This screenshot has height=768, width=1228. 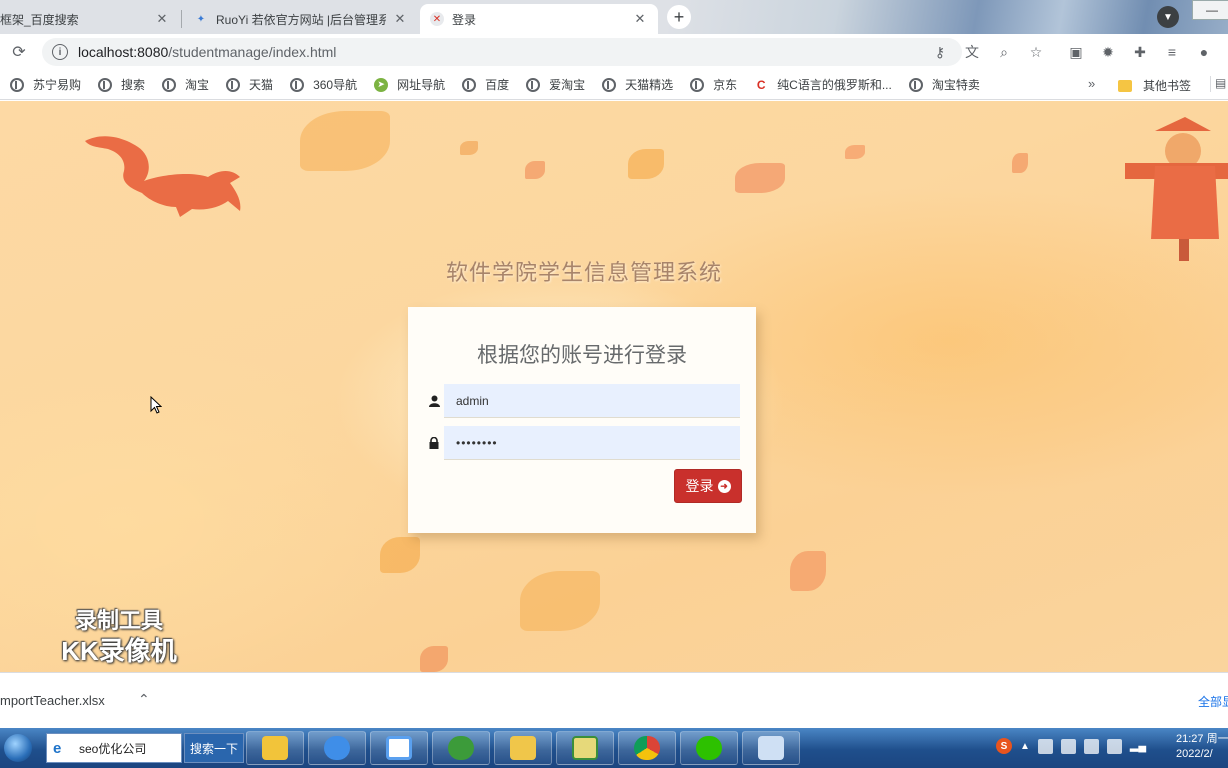 I want to click on bookmark-label: 天猫精选, so click(x=649, y=85).